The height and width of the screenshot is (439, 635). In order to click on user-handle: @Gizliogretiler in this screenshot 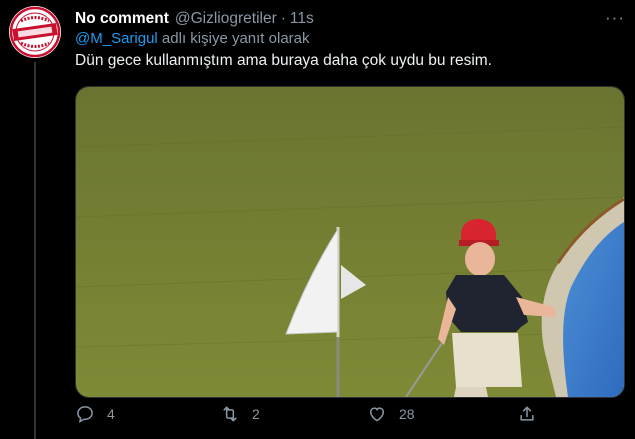, I will do `click(226, 19)`.